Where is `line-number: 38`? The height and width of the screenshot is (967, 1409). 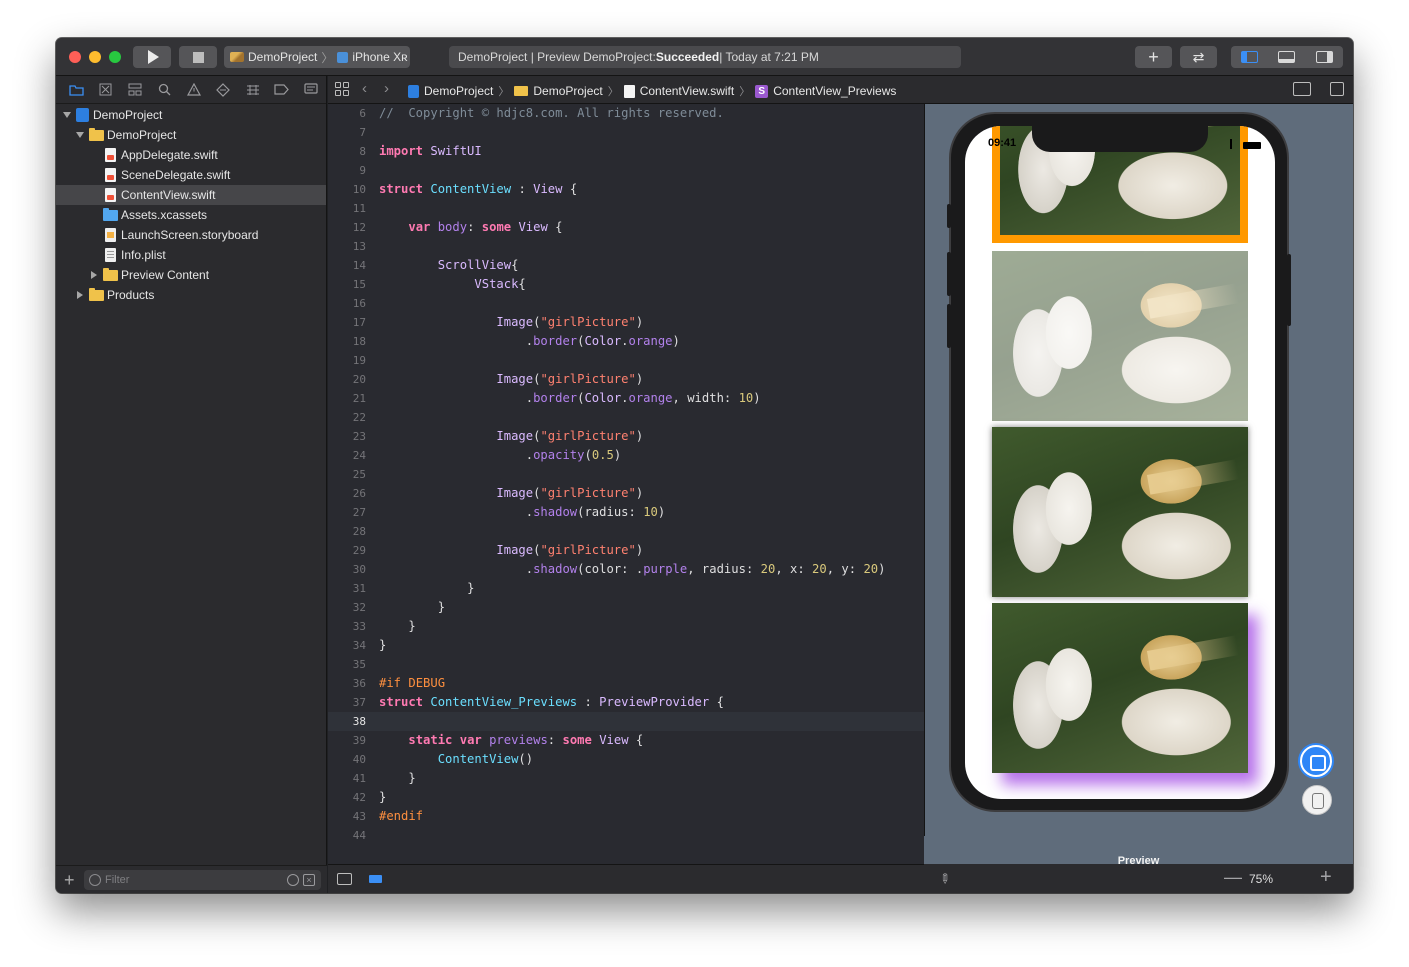
line-number: 38 is located at coordinates (347, 721).